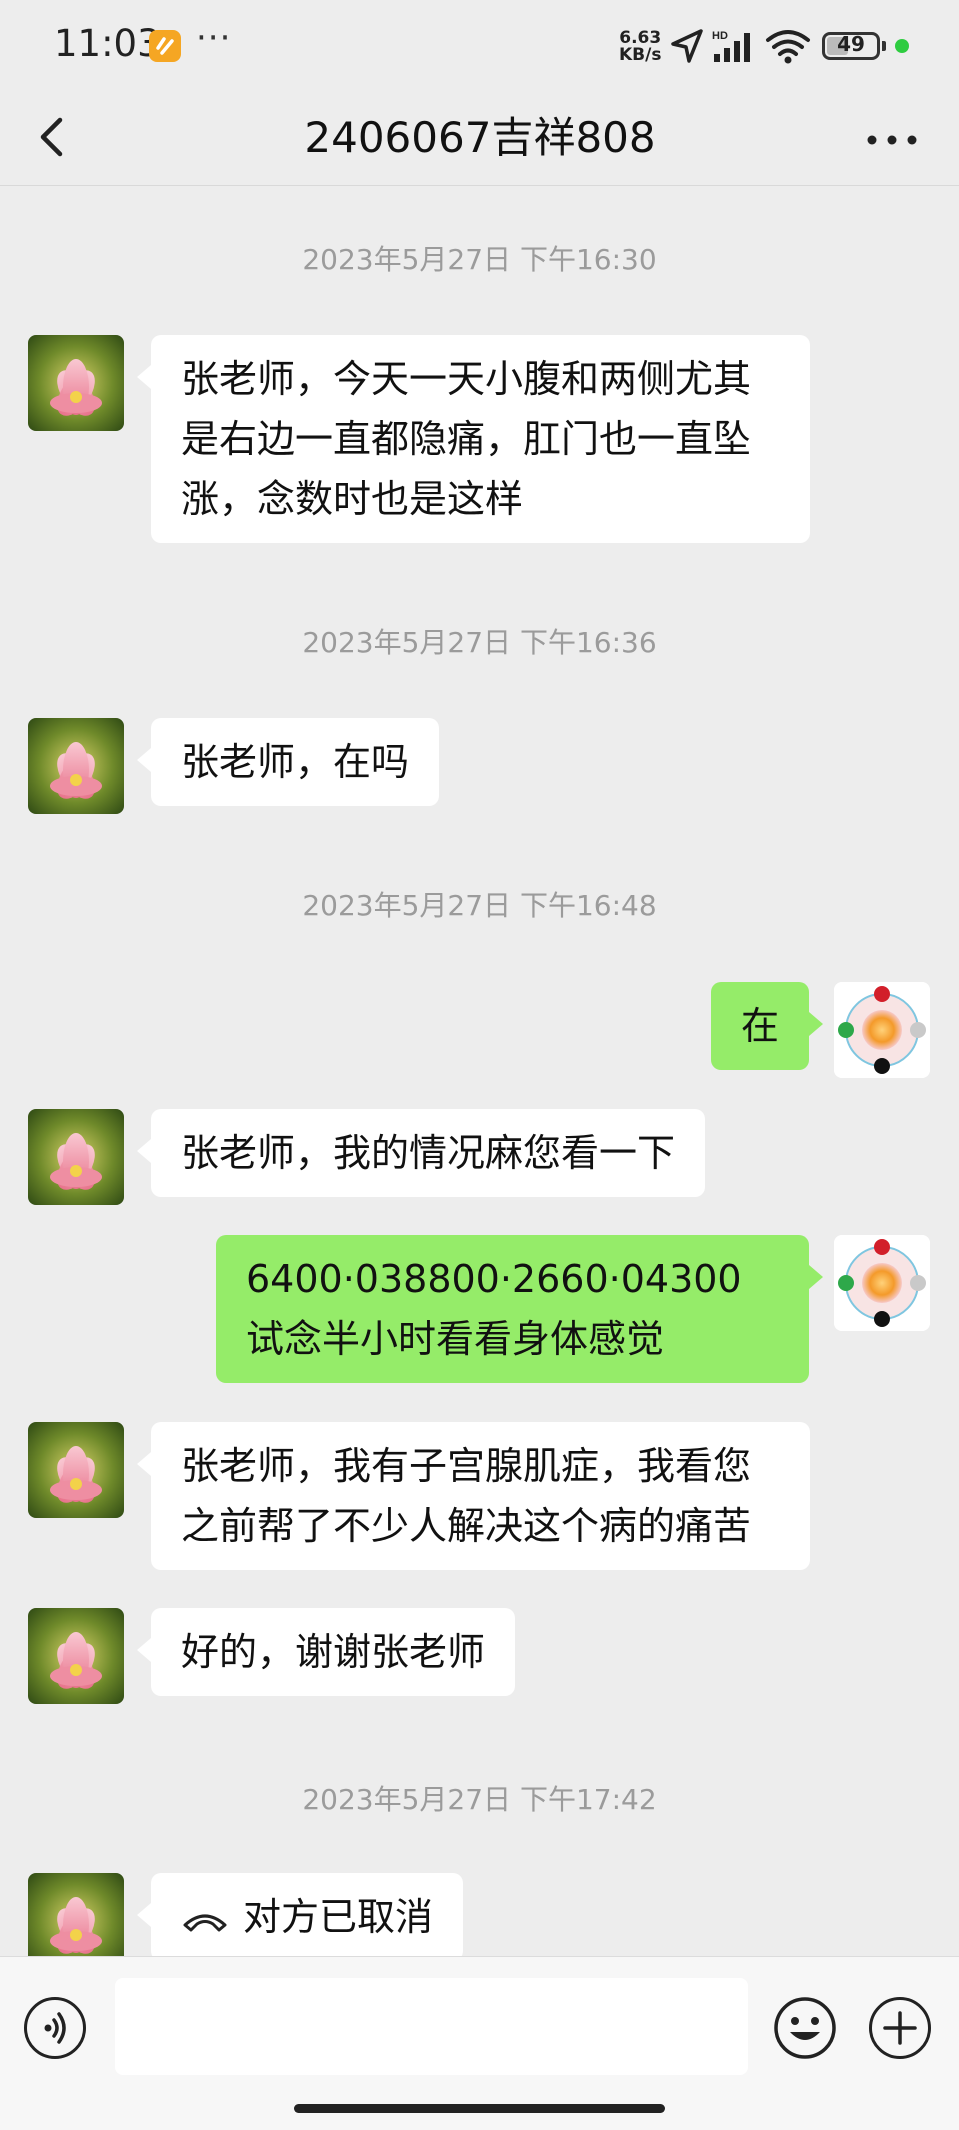 This screenshot has height=2130, width=959. I want to click on svg-text: HD, so click(720, 36).